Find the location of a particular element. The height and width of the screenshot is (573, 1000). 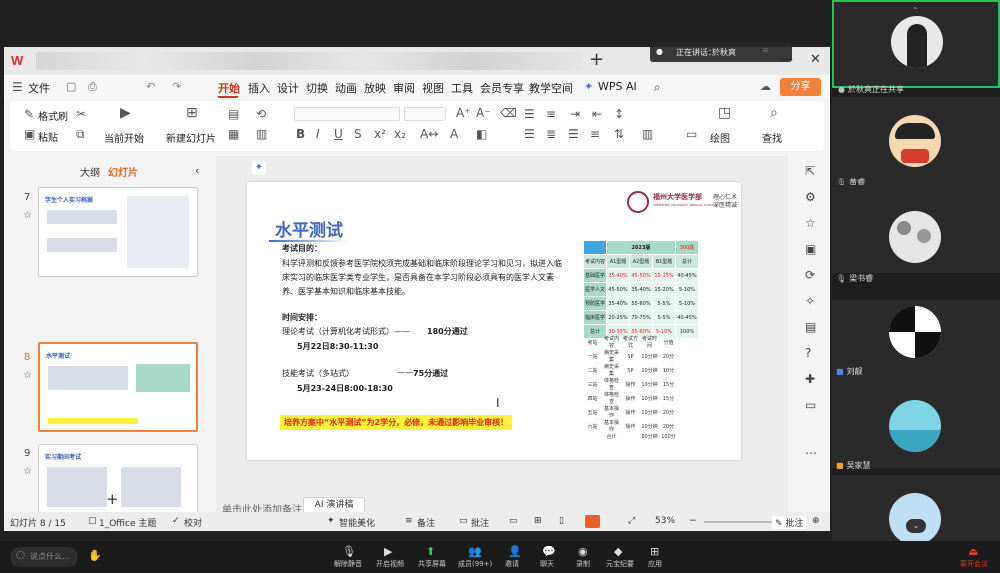

find-button: 查找 is located at coordinates (772, 137).